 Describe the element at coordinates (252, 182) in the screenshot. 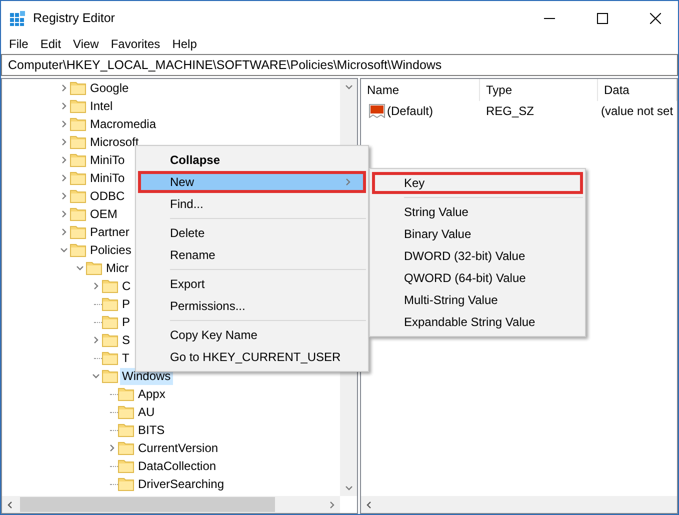

I see `context-menu-item: New` at that location.